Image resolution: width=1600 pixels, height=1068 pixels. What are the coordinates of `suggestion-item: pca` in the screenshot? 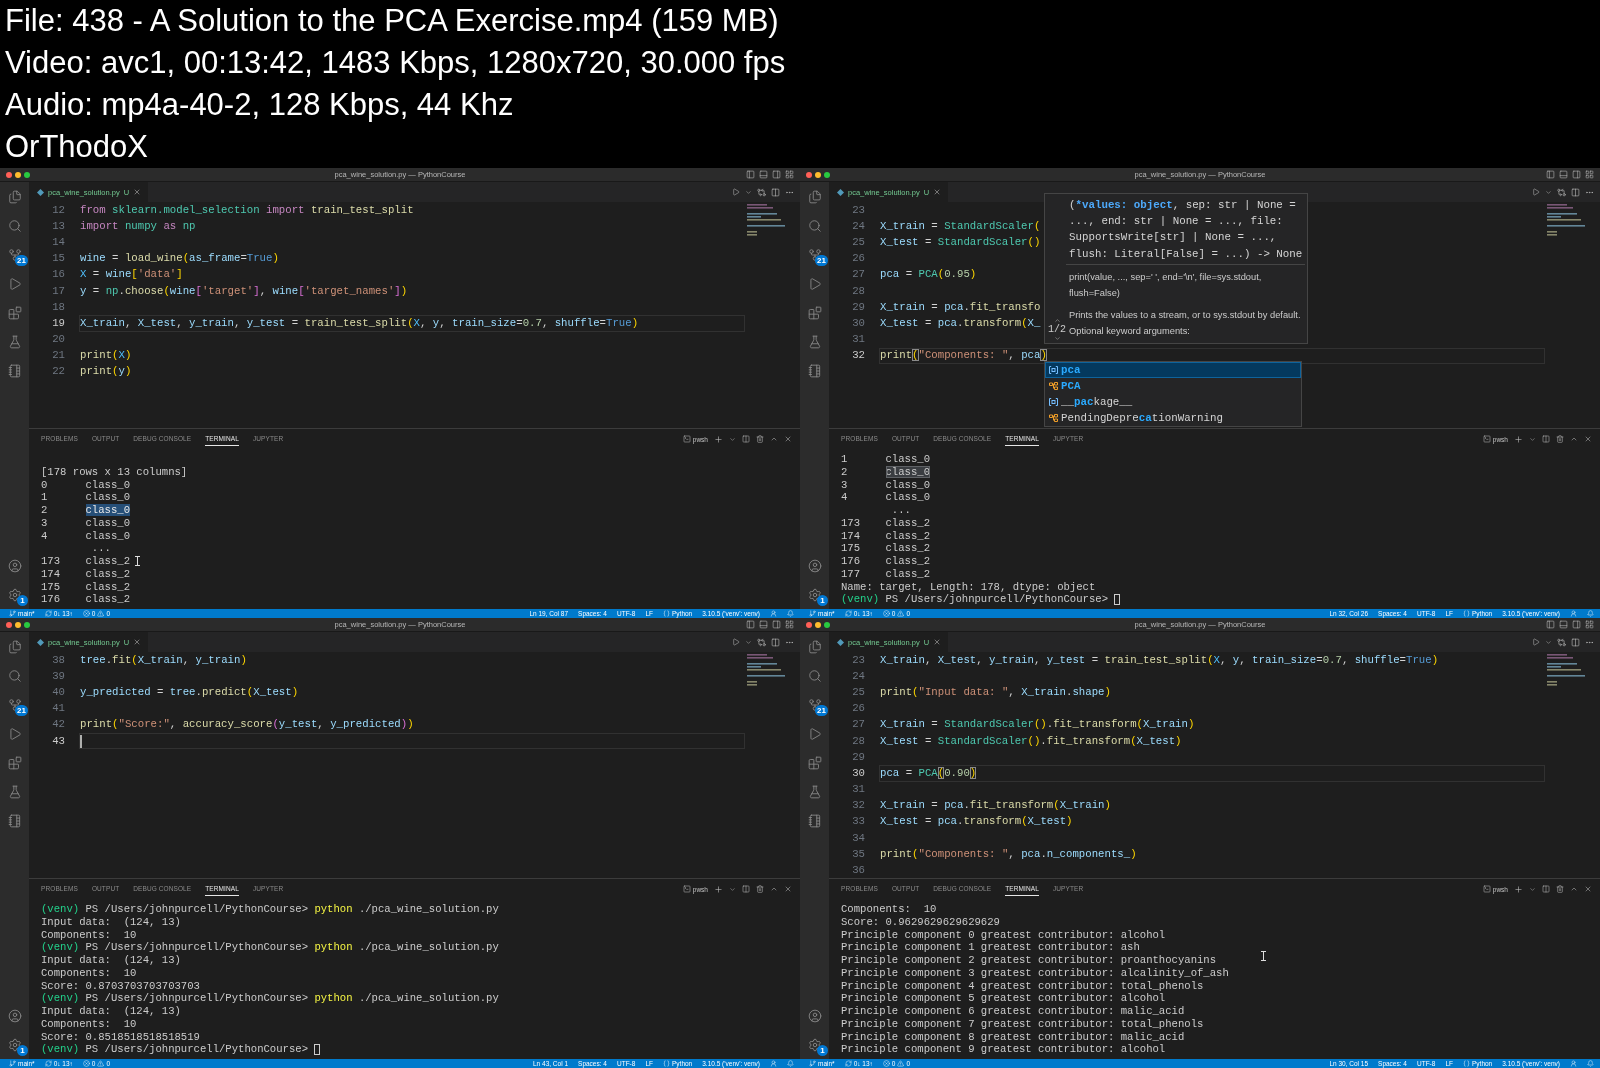 It's located at (1173, 370).